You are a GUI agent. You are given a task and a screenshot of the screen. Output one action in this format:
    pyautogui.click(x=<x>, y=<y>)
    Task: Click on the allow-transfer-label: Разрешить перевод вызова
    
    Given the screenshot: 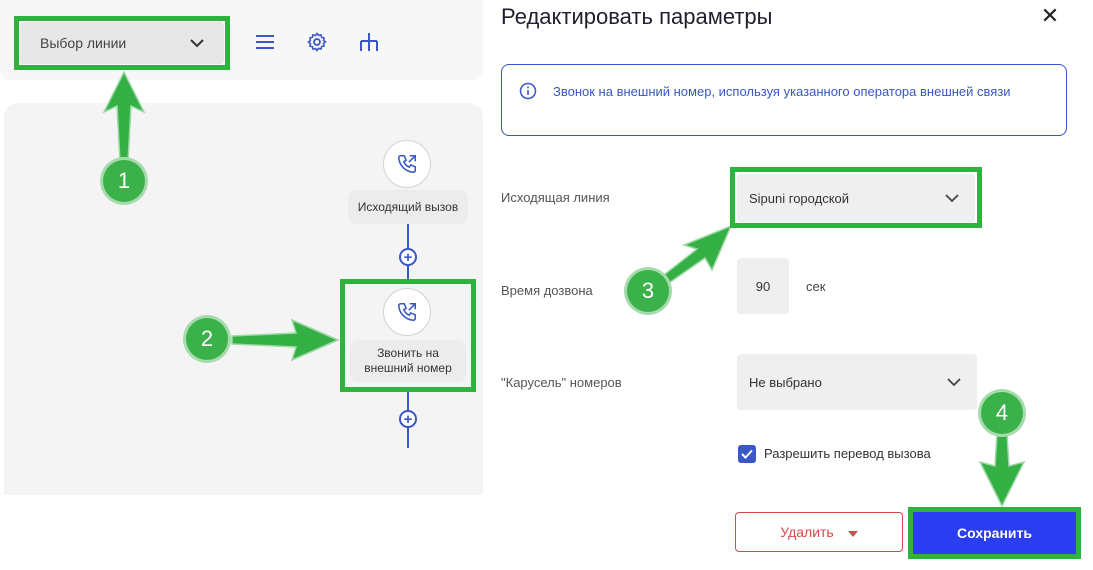 What is the action you would take?
    pyautogui.click(x=847, y=453)
    